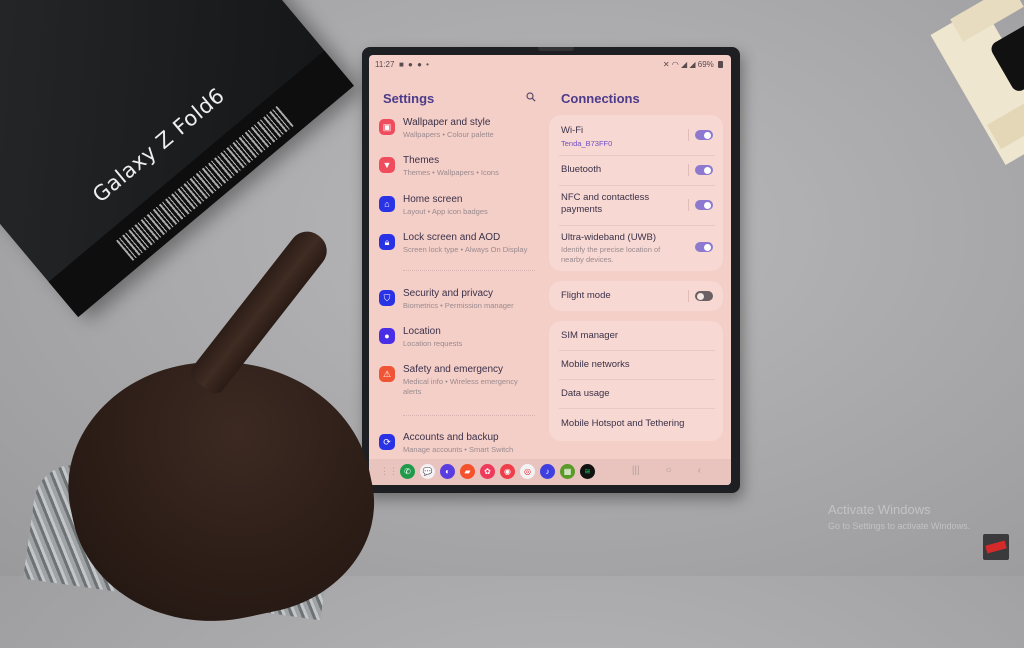 The height and width of the screenshot is (648, 1024). I want to click on camera-app-icon: ◉, so click(507, 471).